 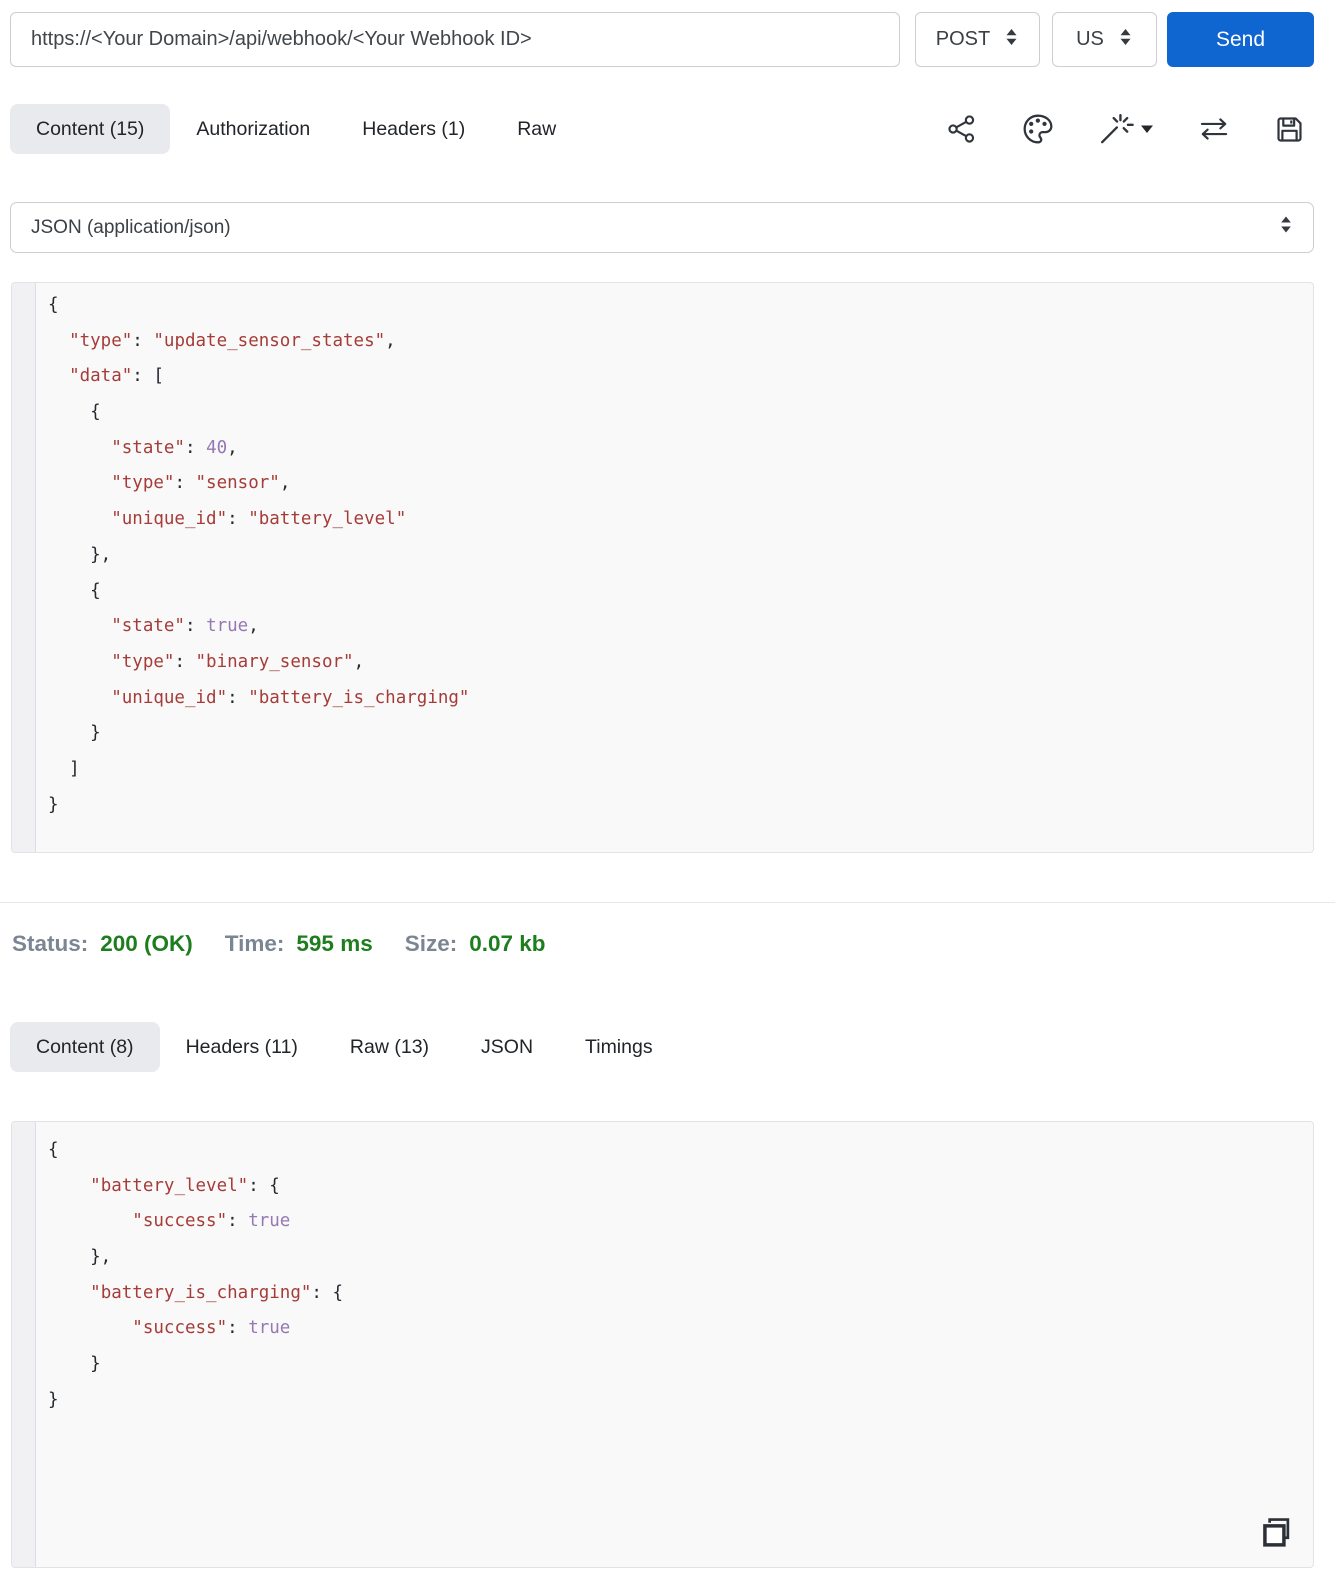 What do you see at coordinates (242, 1047) in the screenshot?
I see `tab-response-headers: Headers (11)` at bounding box center [242, 1047].